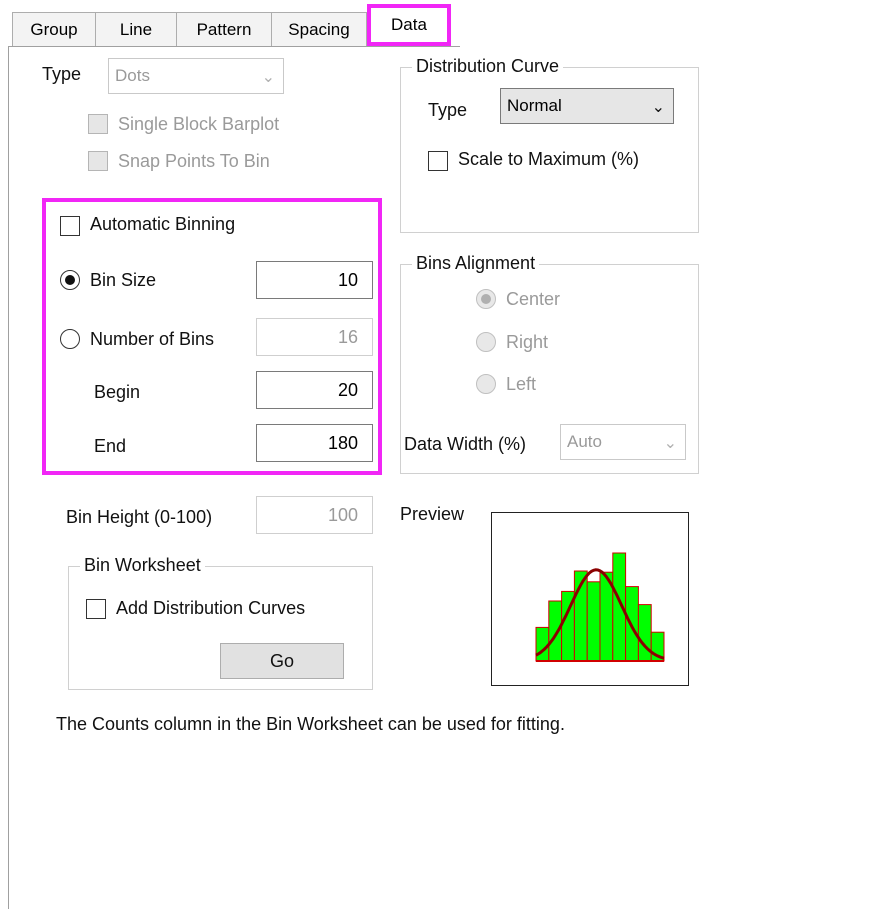 The height and width of the screenshot is (909, 893). I want to click on end-input: 180, so click(314, 443).